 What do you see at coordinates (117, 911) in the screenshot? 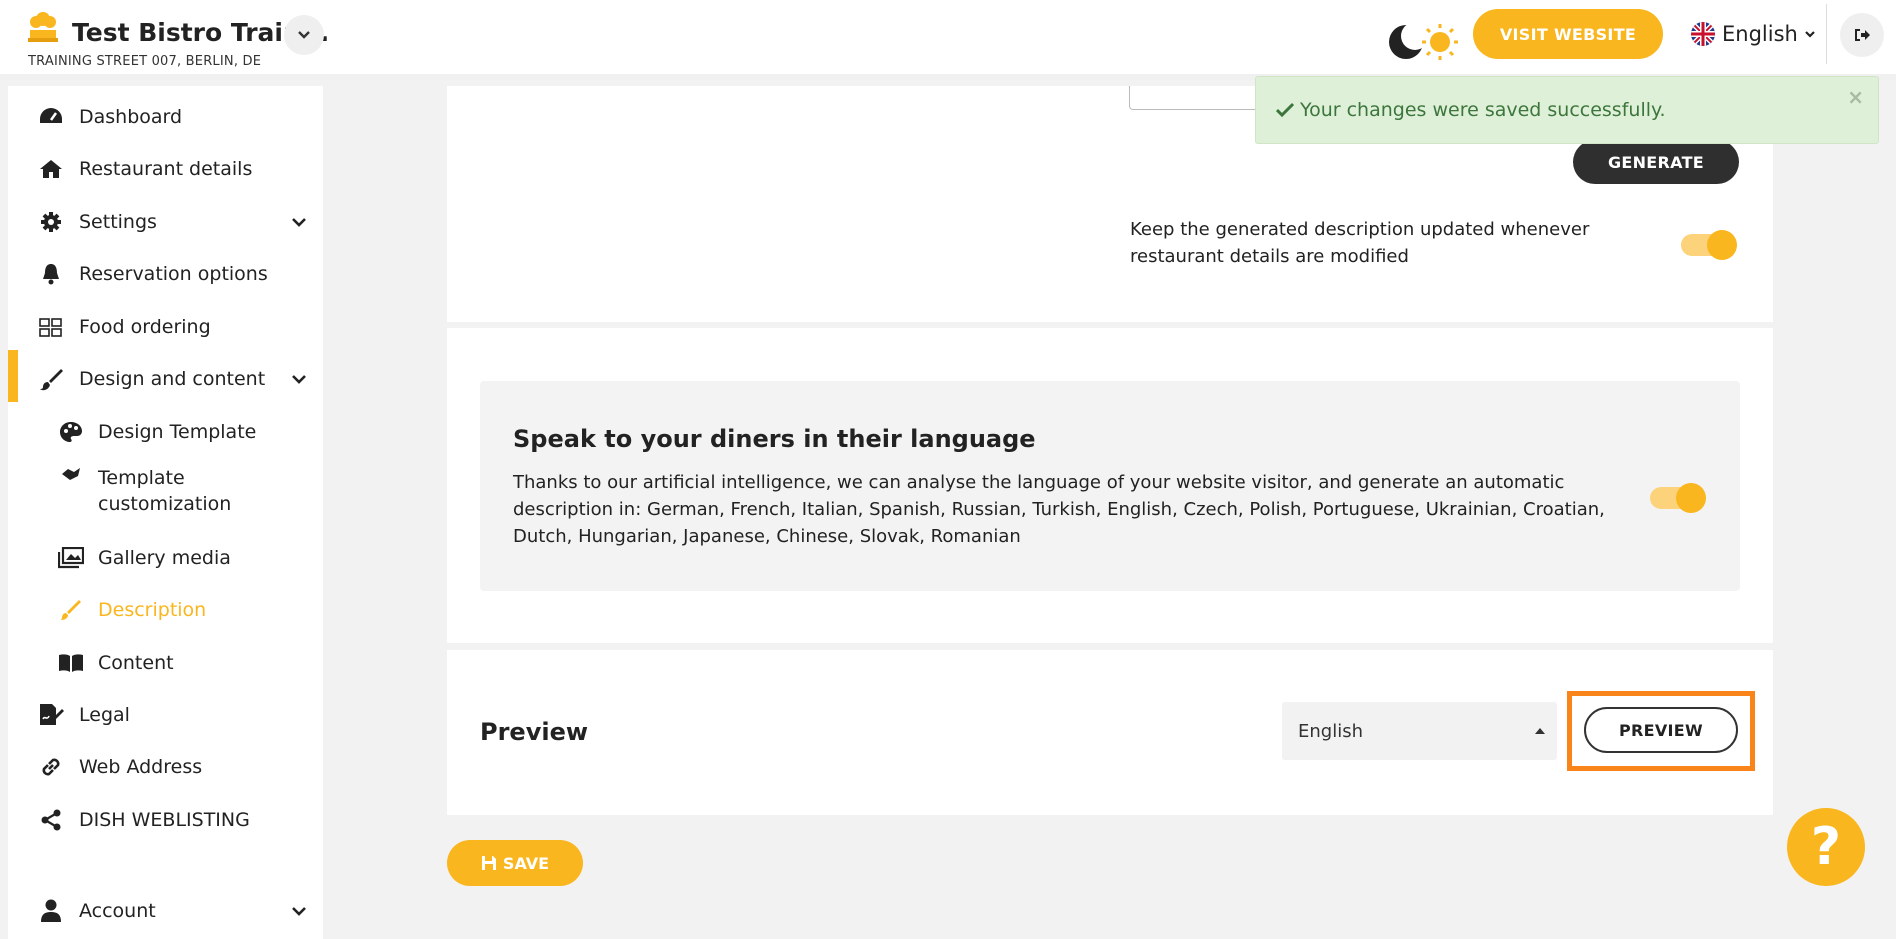
I see `sidebar-item-label: Account` at bounding box center [117, 911].